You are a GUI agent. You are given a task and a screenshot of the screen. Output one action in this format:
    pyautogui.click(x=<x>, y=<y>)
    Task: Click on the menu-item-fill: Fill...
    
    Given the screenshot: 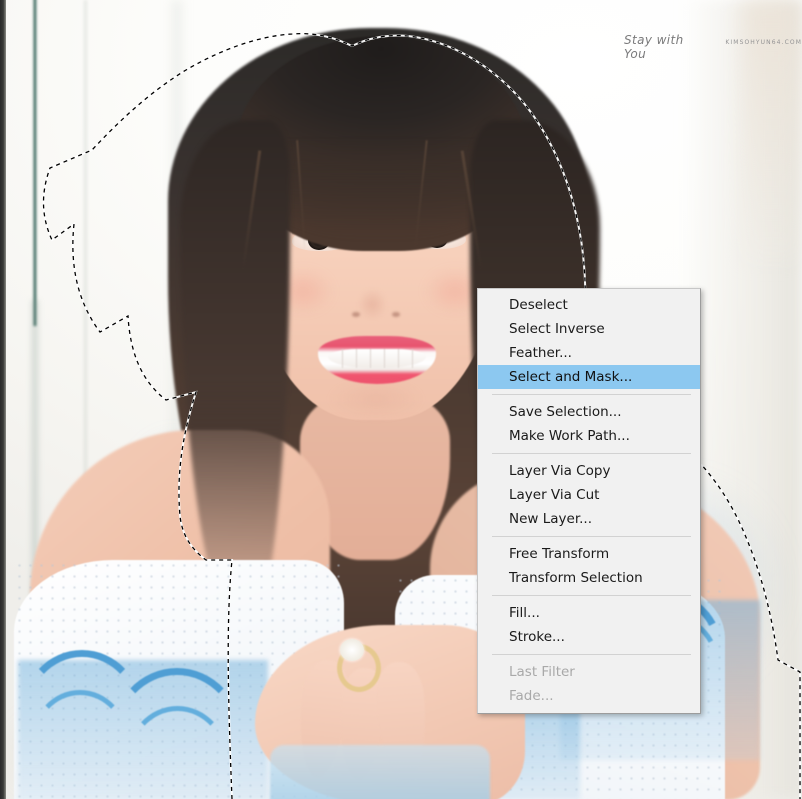 What is the action you would take?
    pyautogui.click(x=589, y=613)
    